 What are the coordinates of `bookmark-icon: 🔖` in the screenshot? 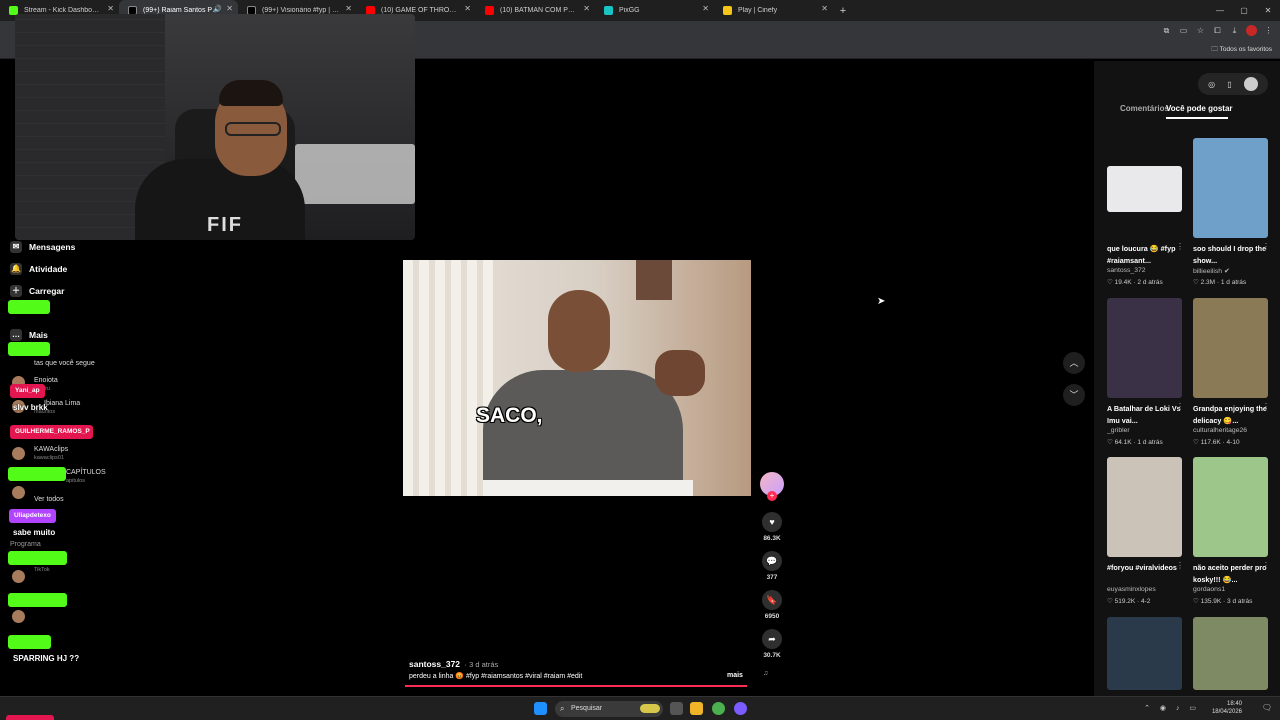 It's located at (772, 600).